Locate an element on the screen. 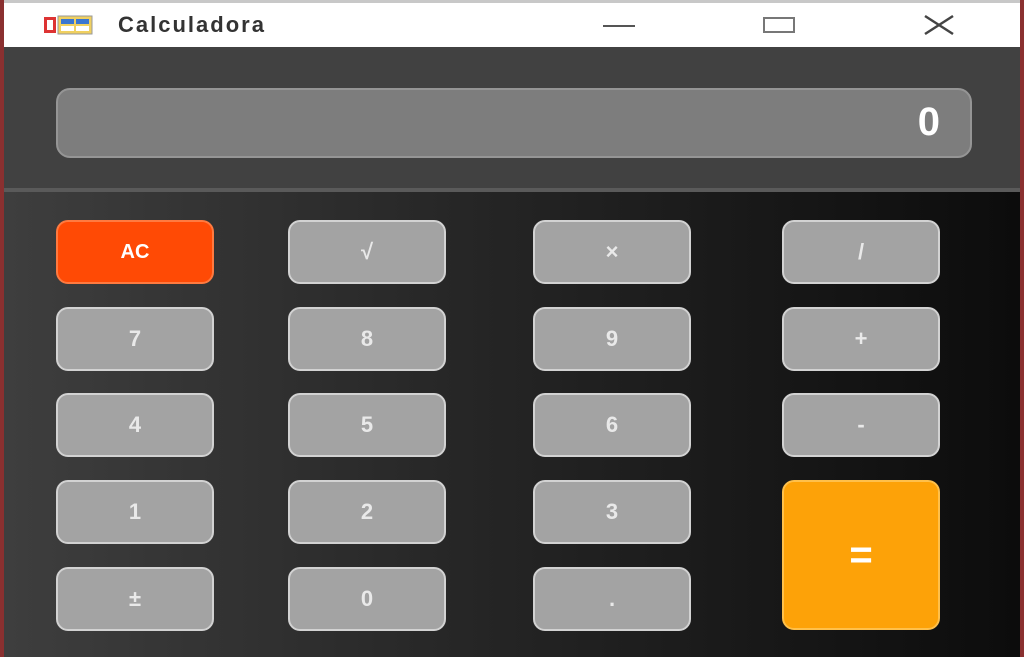 The width and height of the screenshot is (1024, 657). divide-button: / is located at coordinates (861, 252).